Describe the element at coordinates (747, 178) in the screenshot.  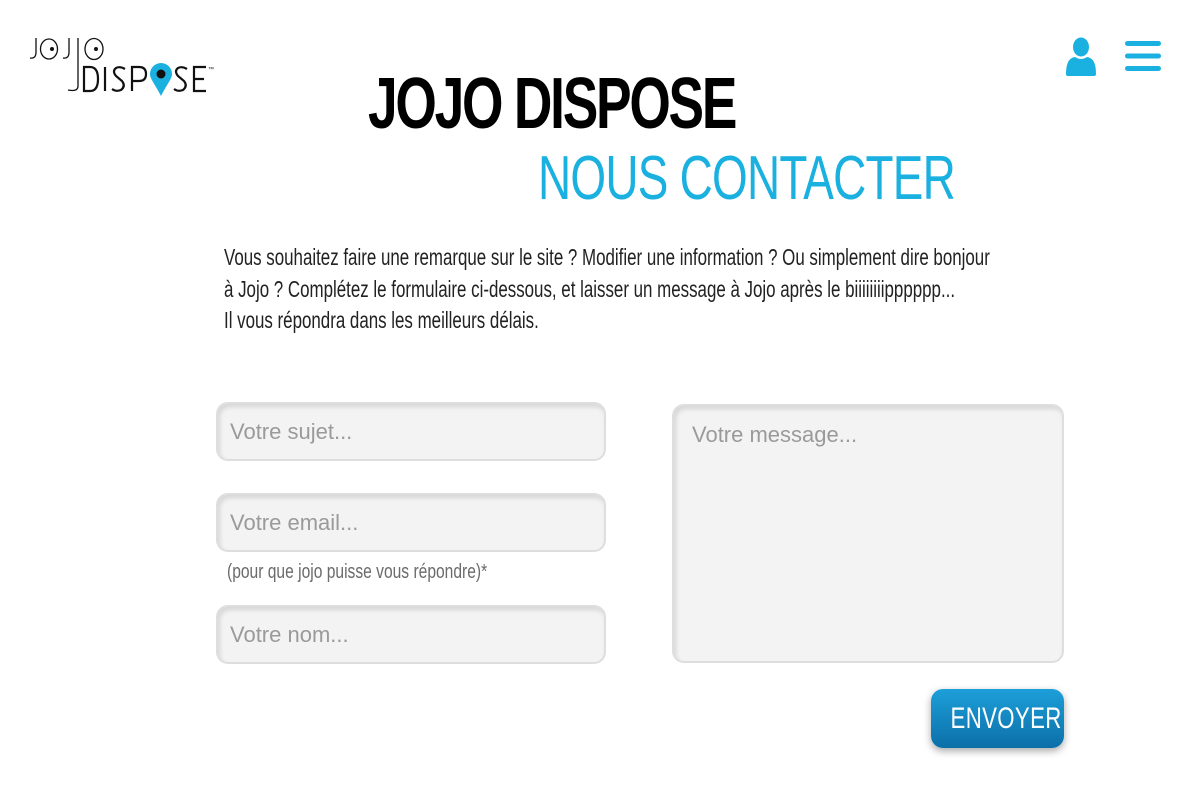
I see `page-subtitle: NOUS CONTACTER` at that location.